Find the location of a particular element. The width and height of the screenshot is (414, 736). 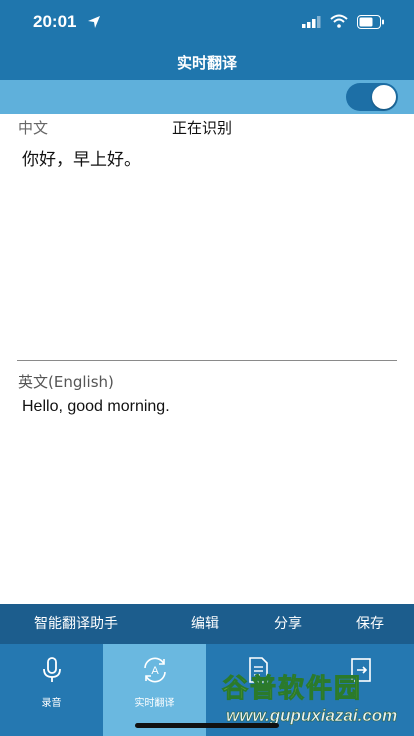

page-title: 实时翻译 is located at coordinates (206, 63).